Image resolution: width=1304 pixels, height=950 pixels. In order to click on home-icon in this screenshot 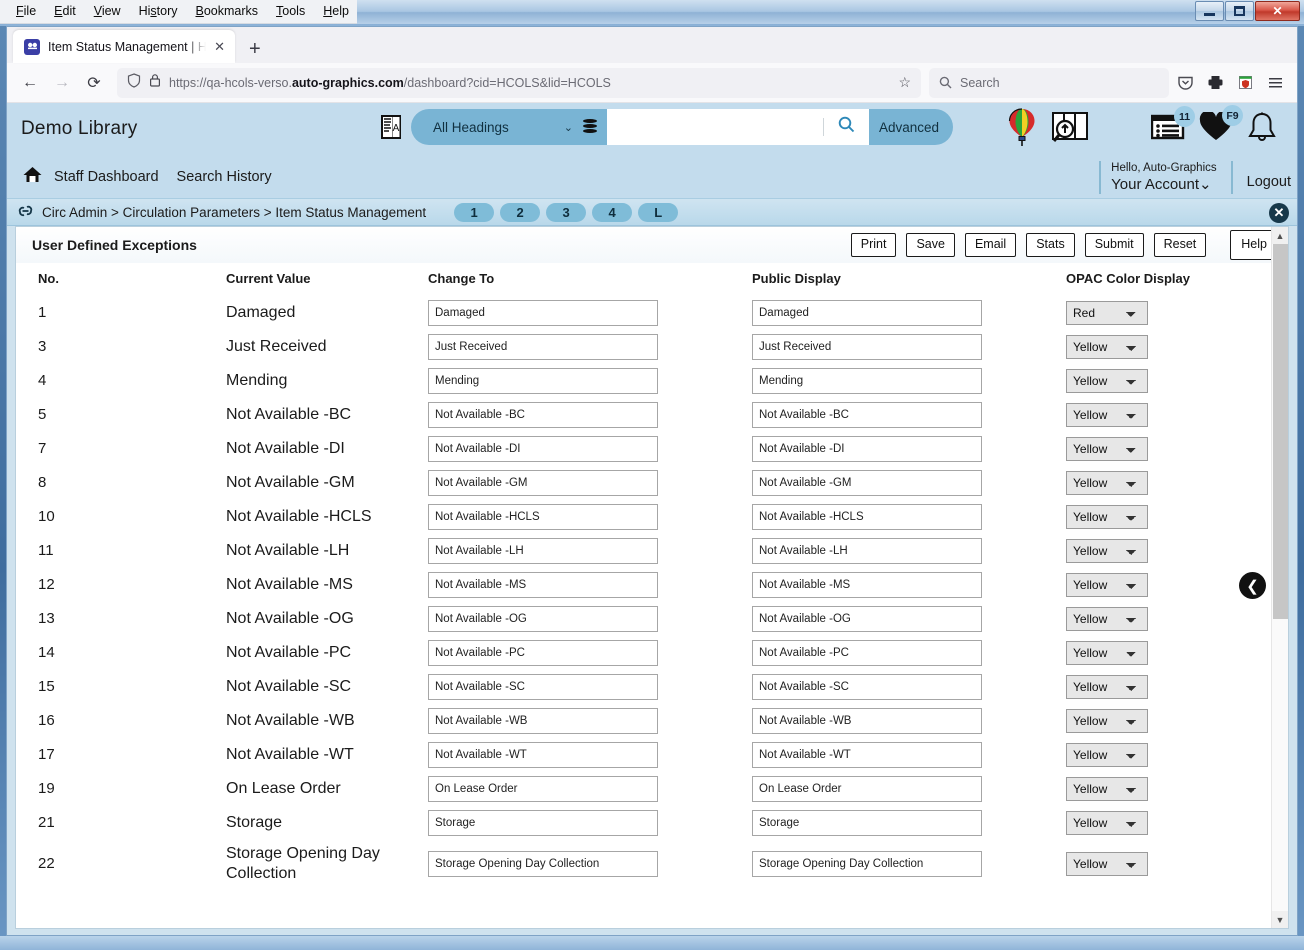, I will do `click(32, 176)`.